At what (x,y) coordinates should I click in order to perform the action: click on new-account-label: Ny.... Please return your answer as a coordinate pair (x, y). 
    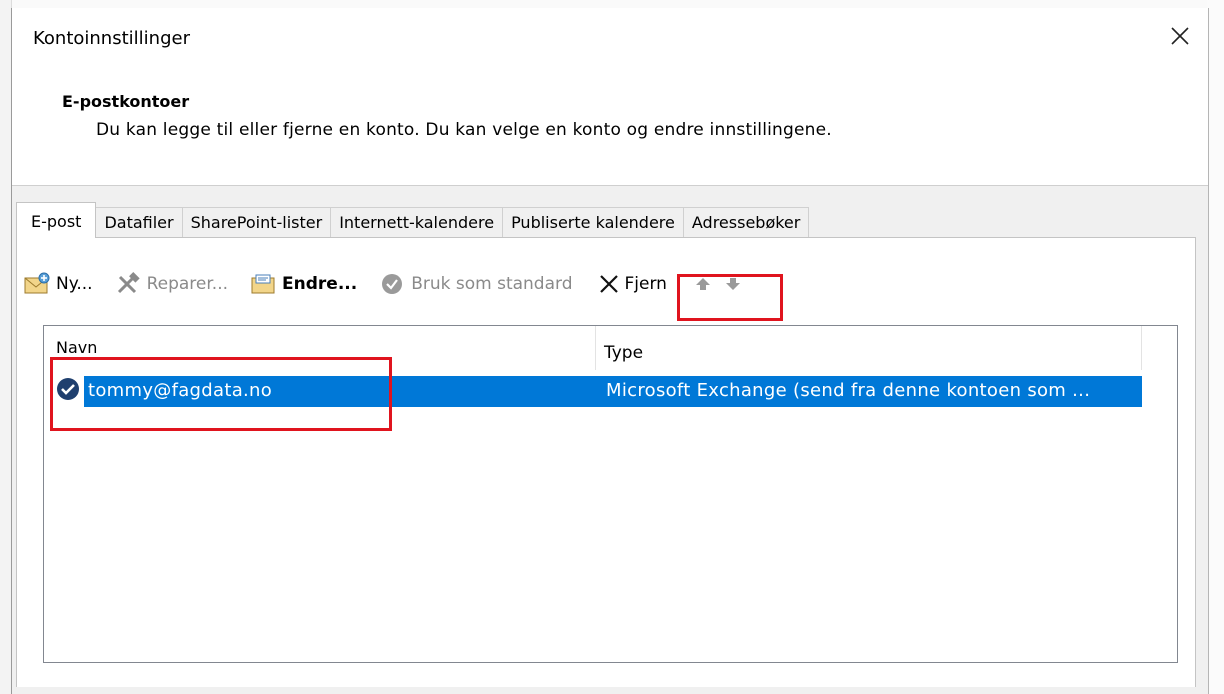
    Looking at the image, I should click on (74, 284).